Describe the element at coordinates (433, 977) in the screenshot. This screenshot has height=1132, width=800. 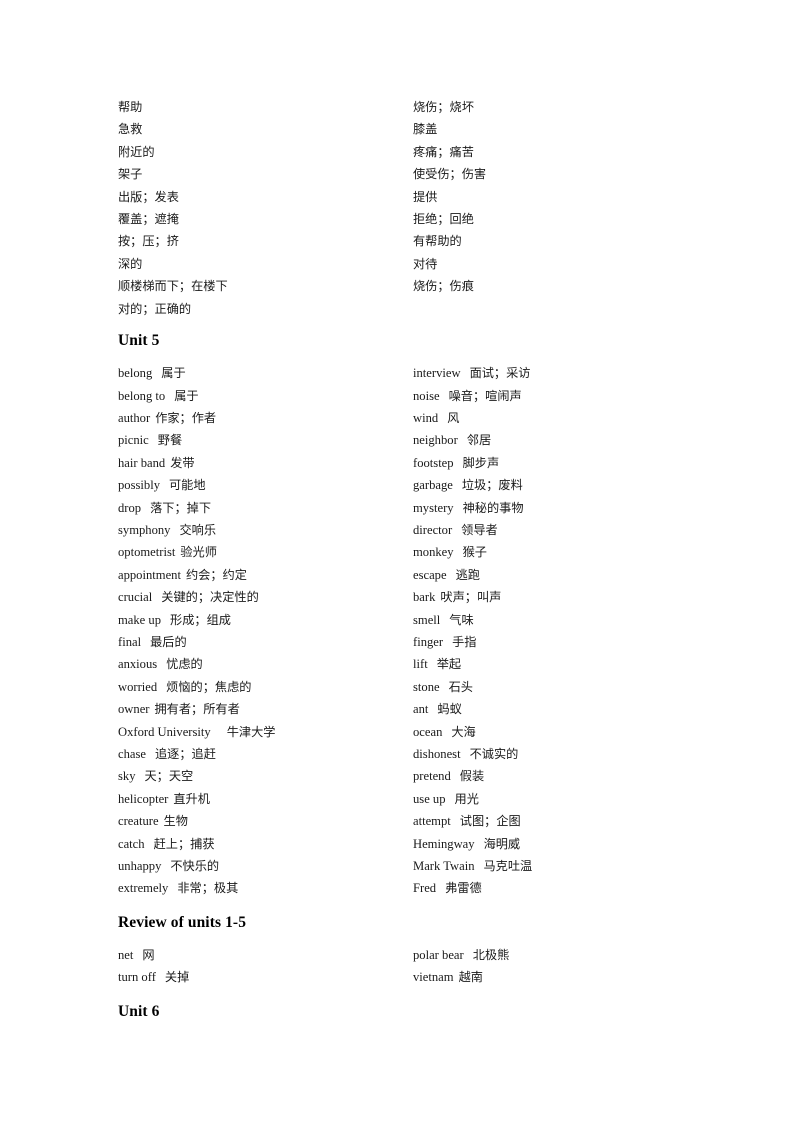
I see `vocab-term: vietnam` at that location.